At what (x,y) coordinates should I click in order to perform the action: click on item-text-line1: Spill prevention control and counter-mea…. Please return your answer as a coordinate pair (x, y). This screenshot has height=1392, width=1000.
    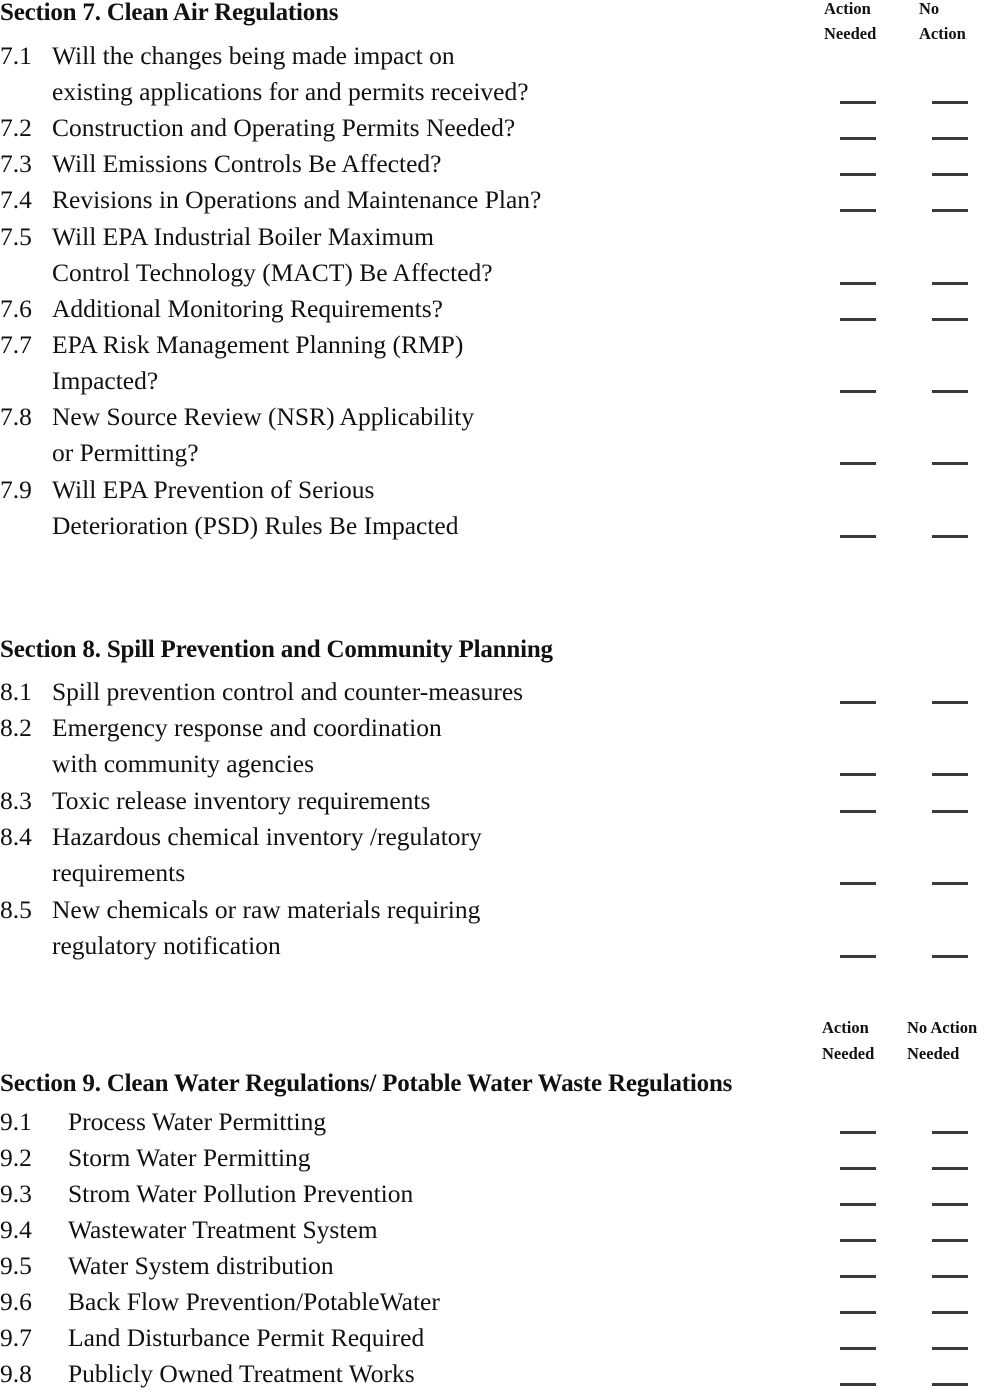
    Looking at the image, I should click on (288, 691).